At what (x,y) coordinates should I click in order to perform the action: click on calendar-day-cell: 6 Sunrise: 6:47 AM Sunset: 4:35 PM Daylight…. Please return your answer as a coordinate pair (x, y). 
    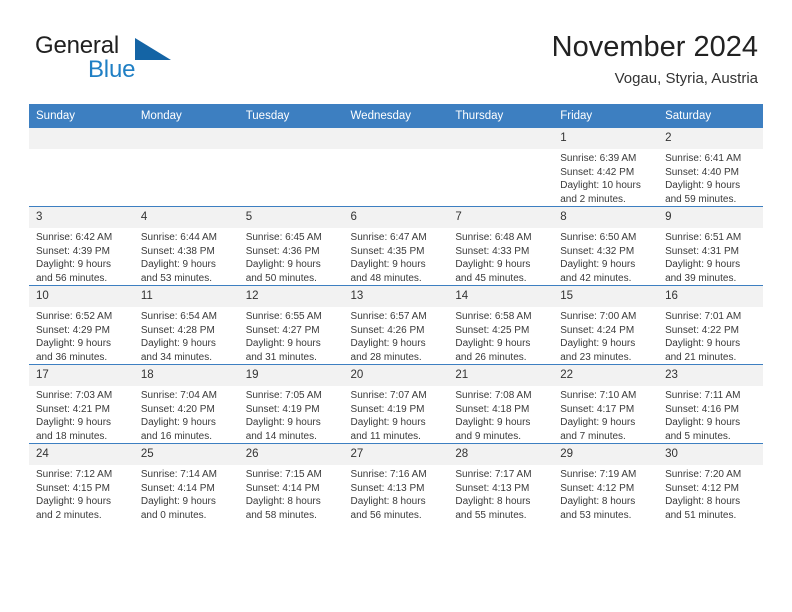
    Looking at the image, I should click on (396, 246).